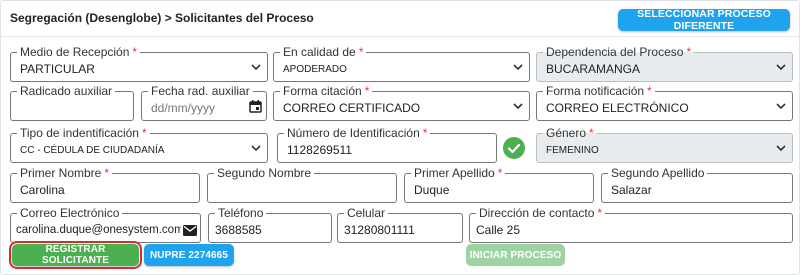 The height and width of the screenshot is (275, 800). Describe the element at coordinates (401, 63) in the screenshot. I see `en-calidad-de-select: En calidad de * APODERADO` at that location.